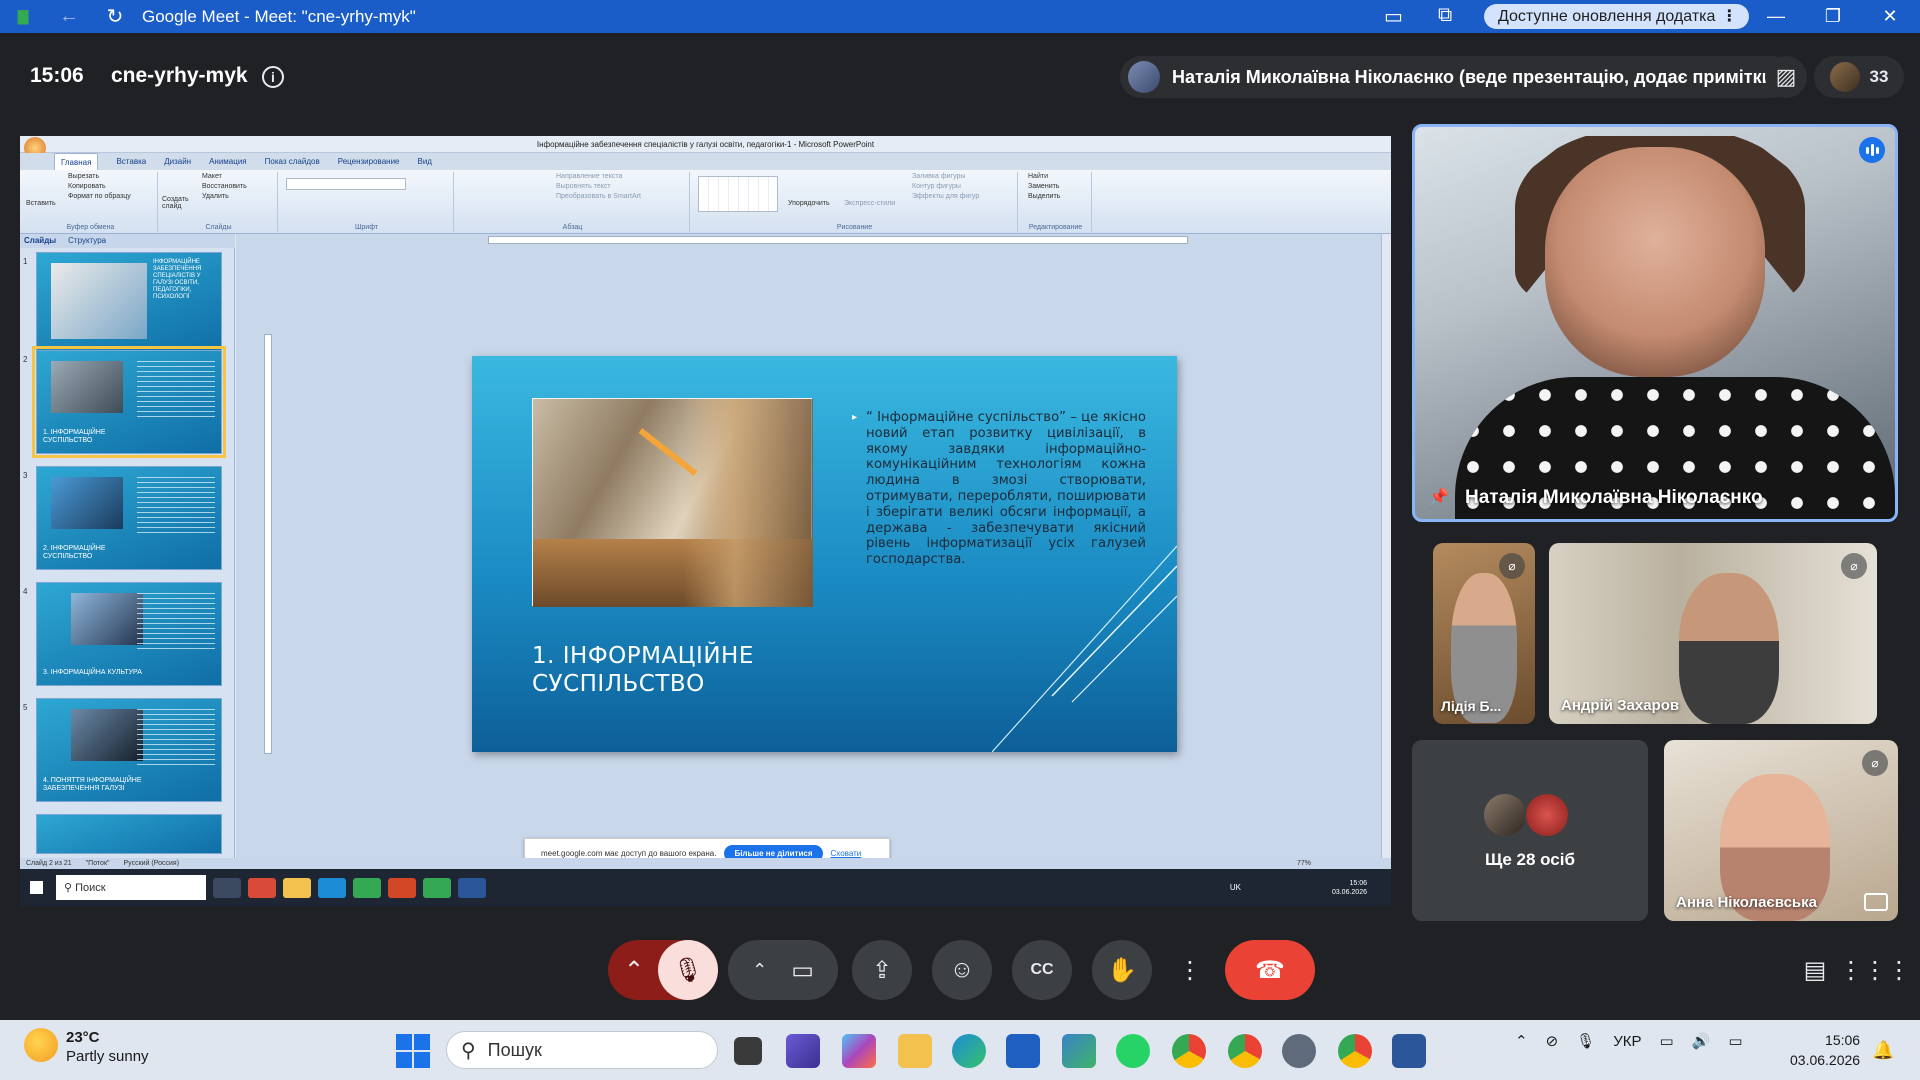 This screenshot has width=1920, height=1080. Describe the element at coordinates (803, 1051) in the screenshot. I see `meet-icon` at that location.